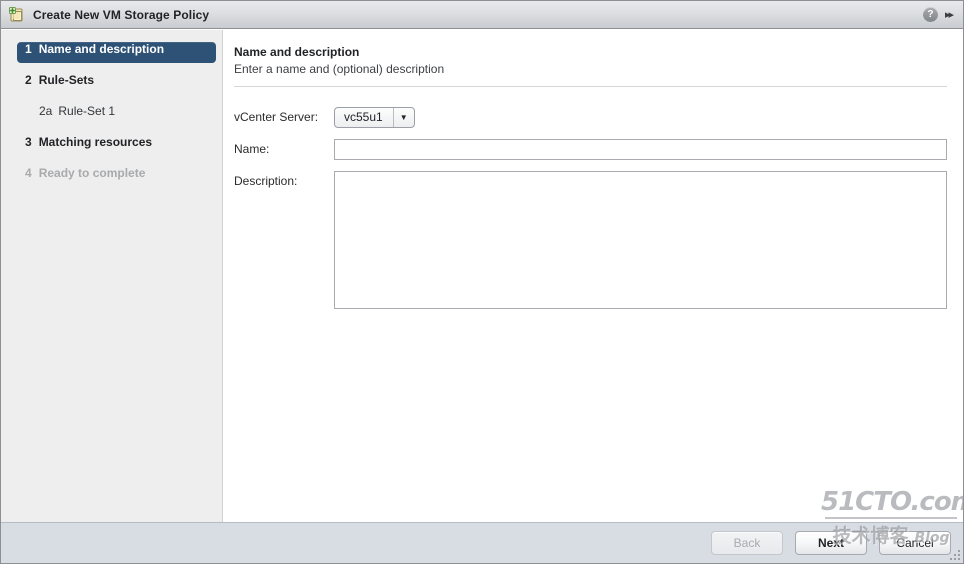  What do you see at coordinates (266, 181) in the screenshot?
I see `description-label: Description:` at bounding box center [266, 181].